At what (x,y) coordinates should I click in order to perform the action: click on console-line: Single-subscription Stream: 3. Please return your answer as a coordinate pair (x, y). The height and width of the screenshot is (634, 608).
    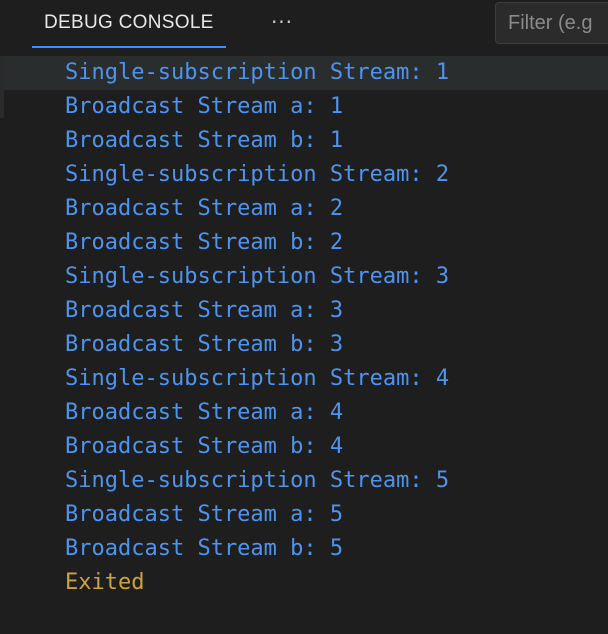
    Looking at the image, I should click on (257, 276).